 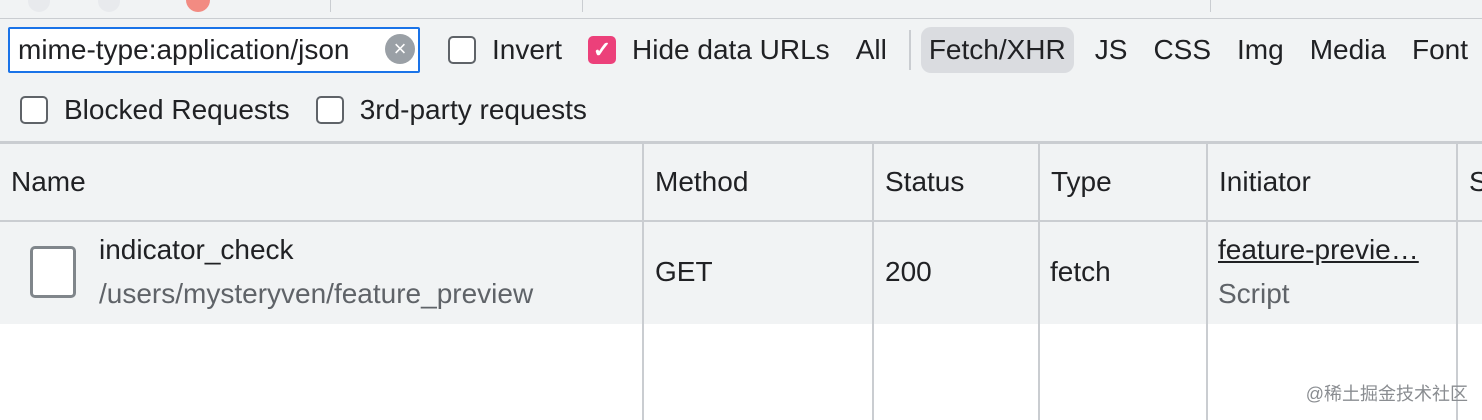 I want to click on cell-method: GET, so click(x=759, y=273).